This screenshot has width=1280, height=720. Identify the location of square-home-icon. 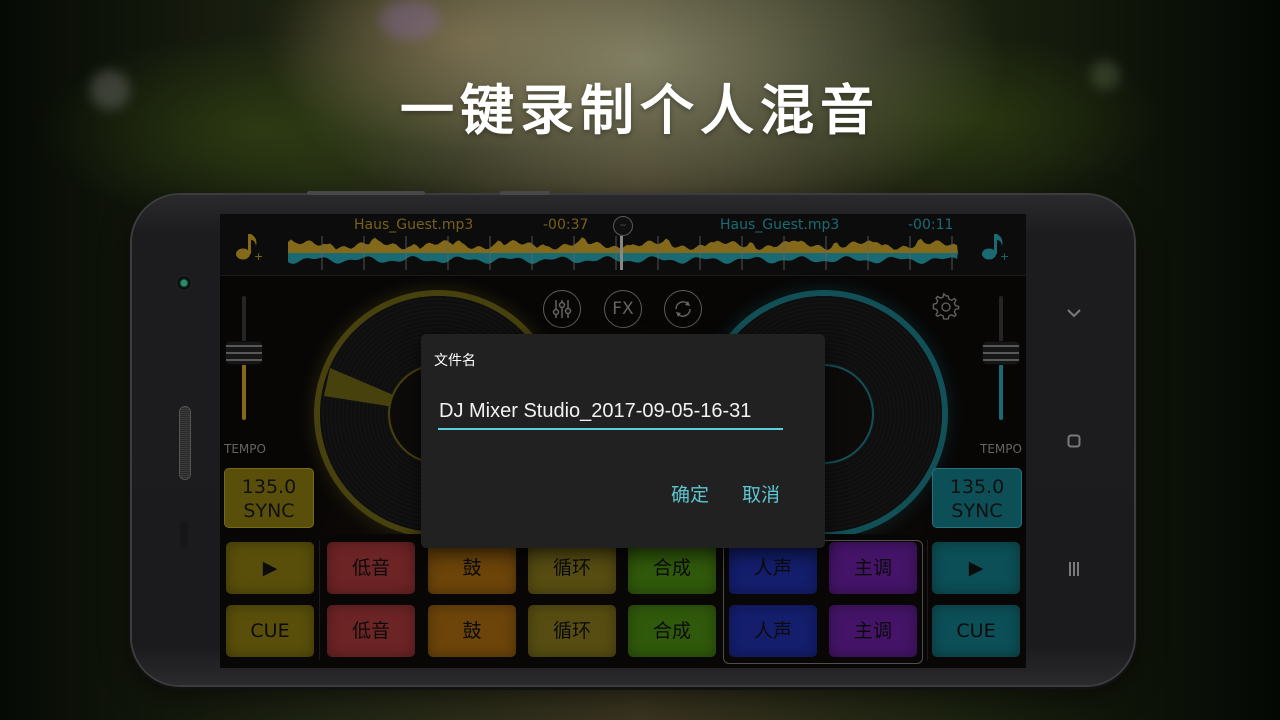
(1074, 442).